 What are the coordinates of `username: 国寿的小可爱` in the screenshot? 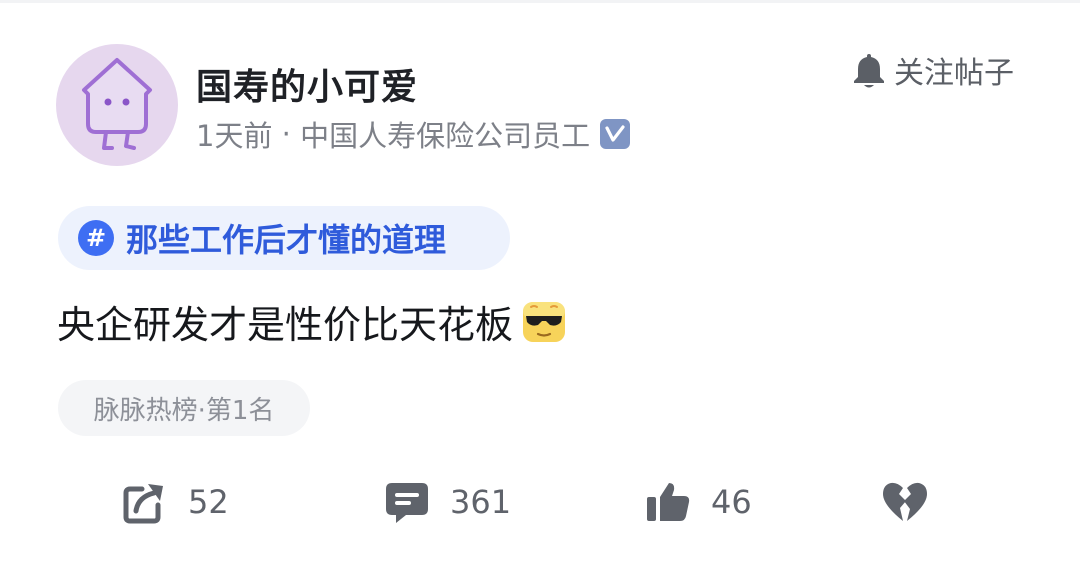 It's located at (307, 84).